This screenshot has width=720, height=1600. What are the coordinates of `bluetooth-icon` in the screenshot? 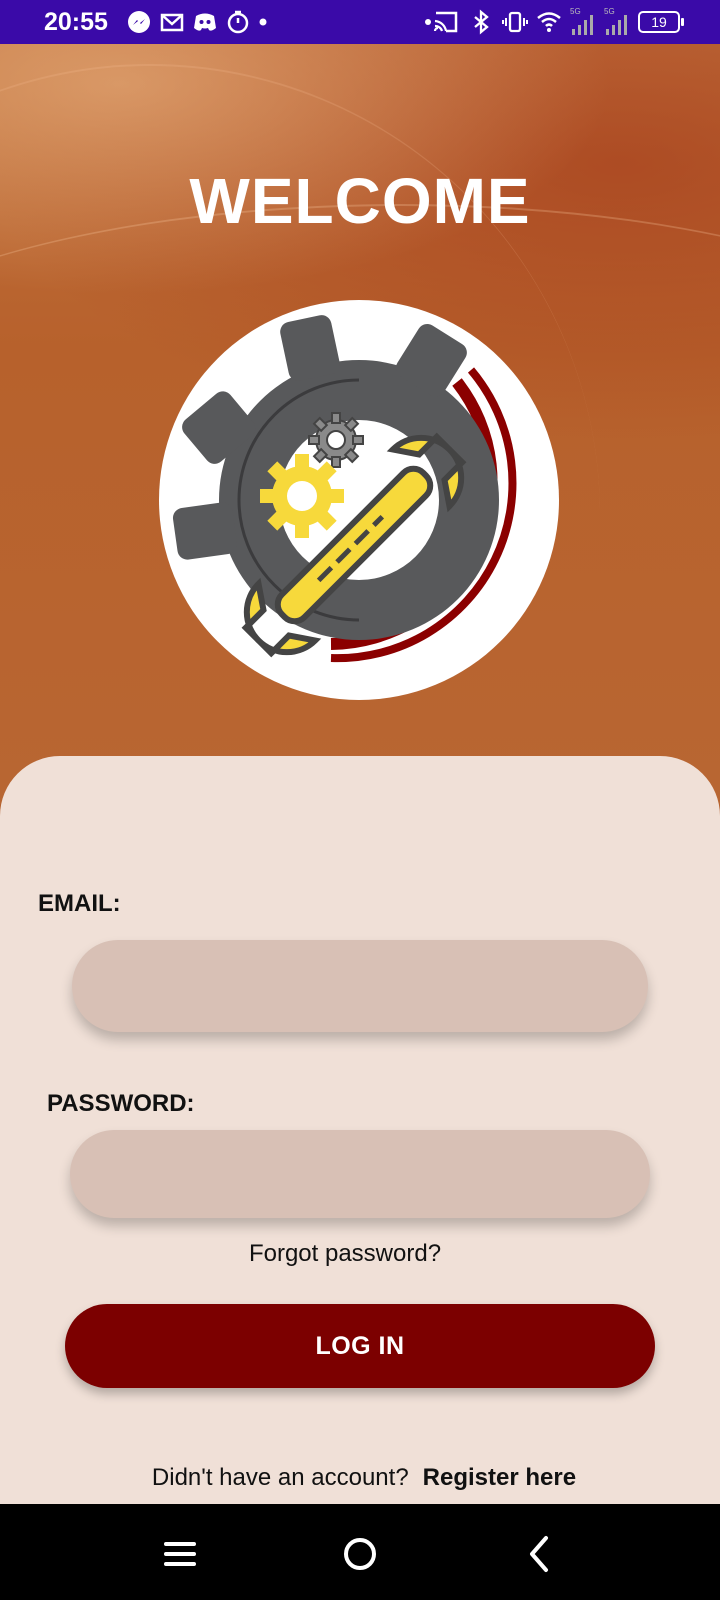 It's located at (481, 22).